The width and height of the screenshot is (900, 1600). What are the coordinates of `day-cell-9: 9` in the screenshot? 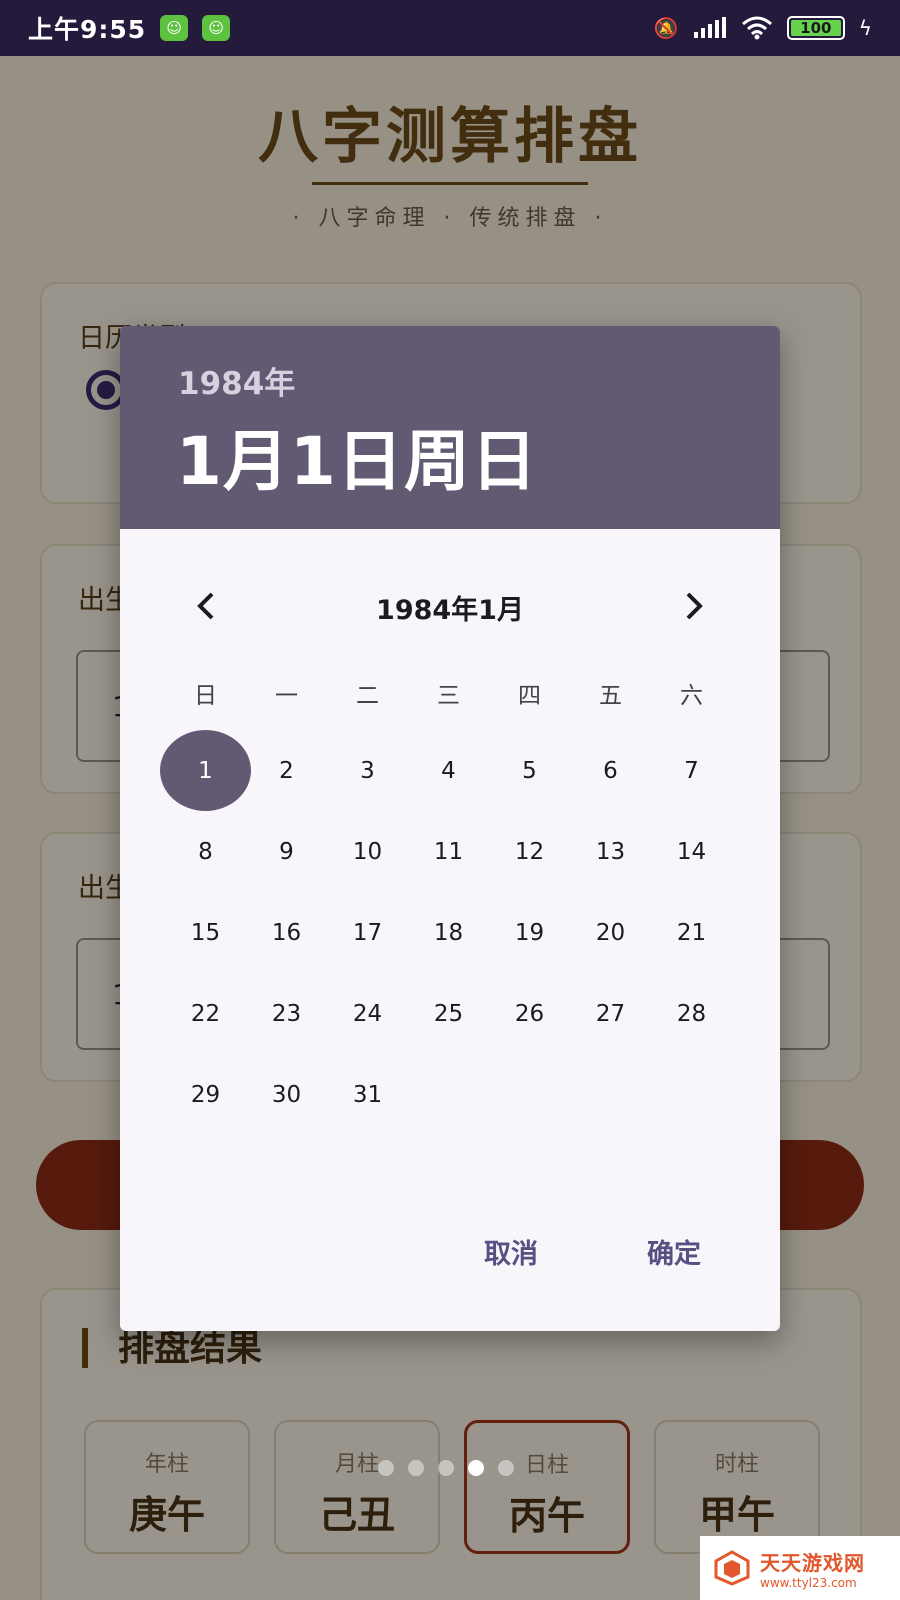 It's located at (286, 851).